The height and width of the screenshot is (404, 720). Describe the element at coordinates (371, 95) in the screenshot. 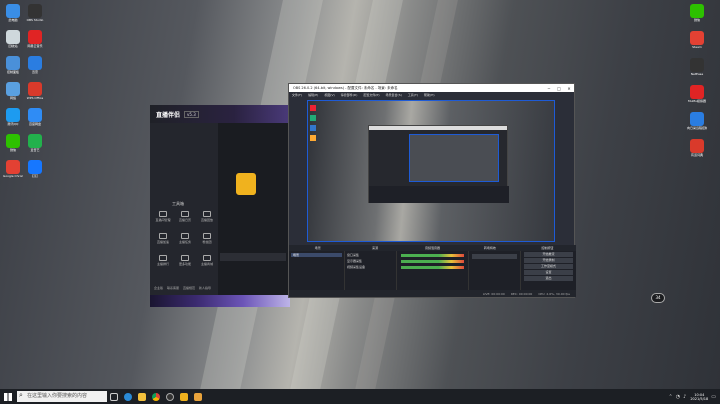

I see `obs-menu-item: 配置文件(P)` at that location.